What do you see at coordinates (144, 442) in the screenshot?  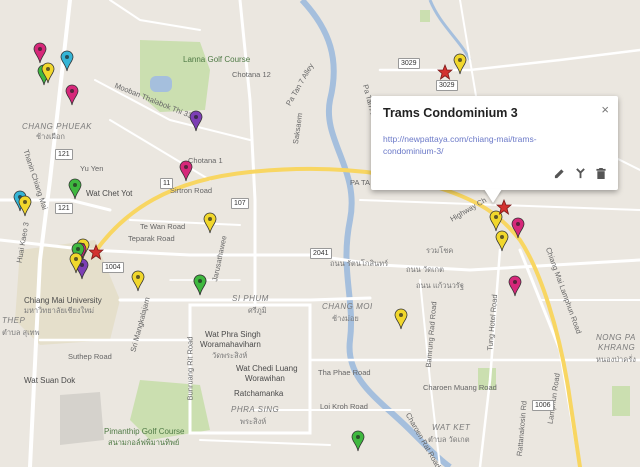 I see `poi-label-pimanthip-th: สนามกอล์ฟพิมานทิพย์` at bounding box center [144, 442].